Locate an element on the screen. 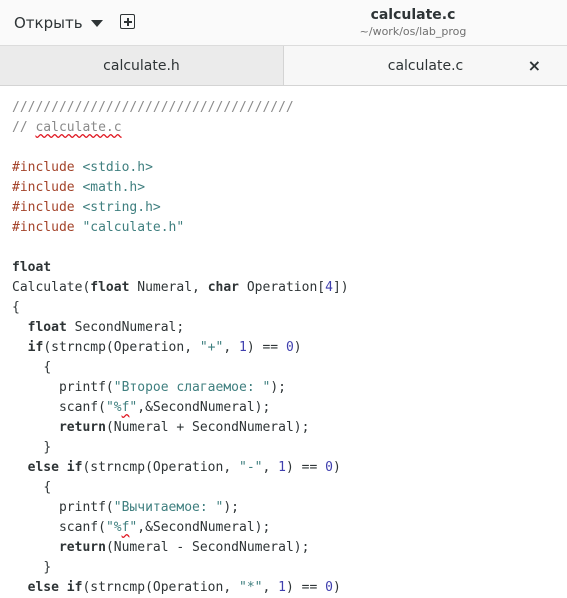 This screenshot has height=598, width=567. new-tab-icon is located at coordinates (127, 21).